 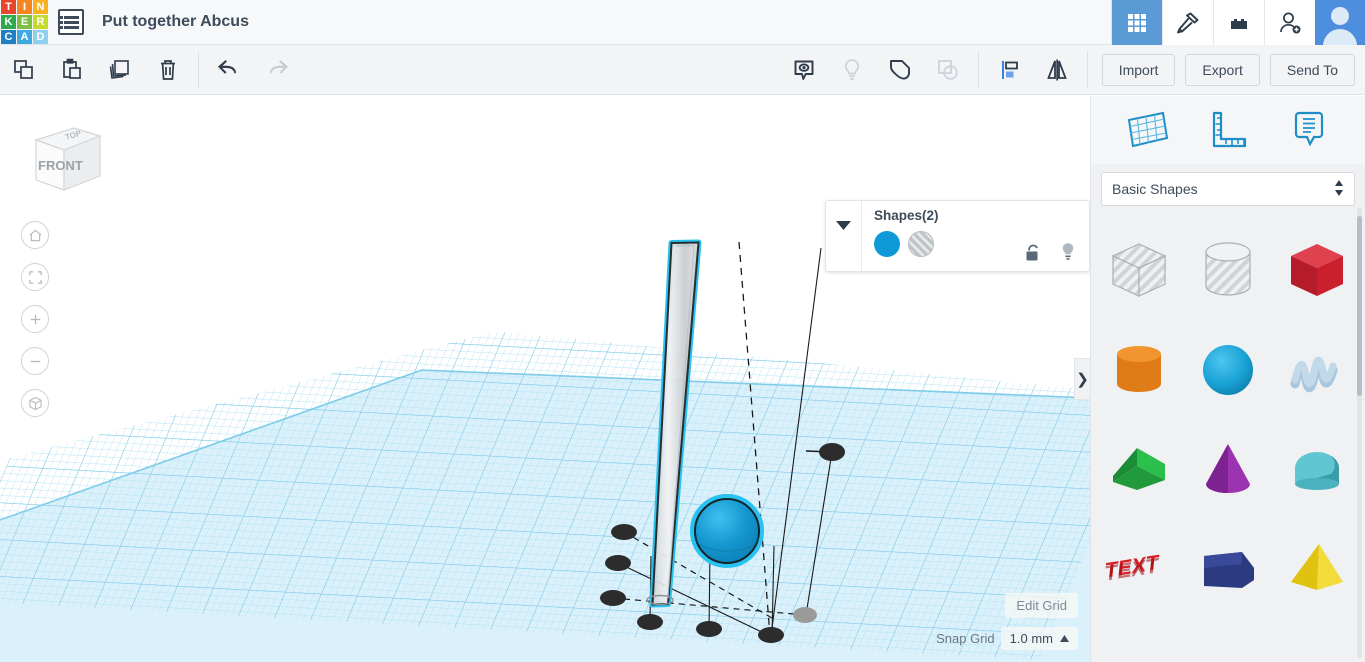 I want to click on fit-view-button, so click(x=35, y=277).